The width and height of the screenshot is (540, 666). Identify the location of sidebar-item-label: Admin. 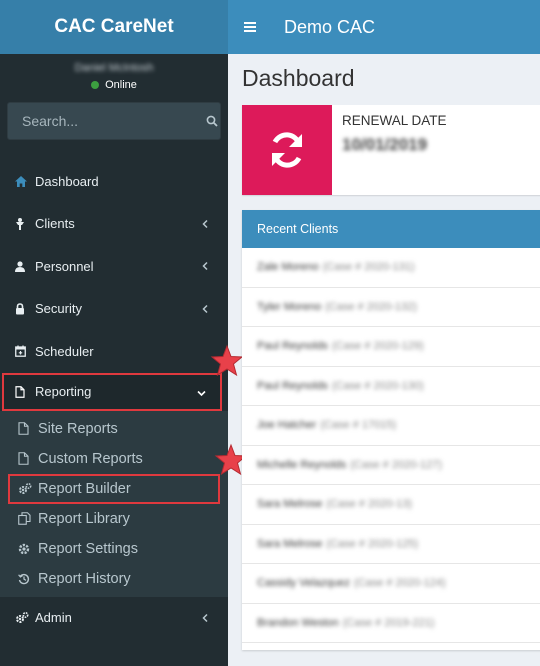
(53, 618).